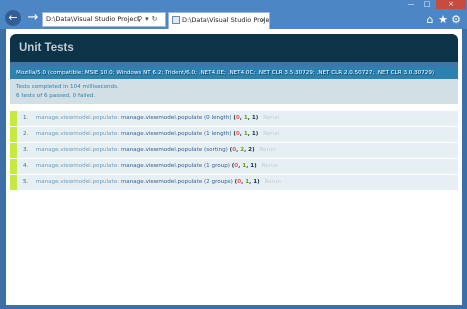 This screenshot has width=467, height=309. I want to click on close-window-button: ×, so click(451, 4).